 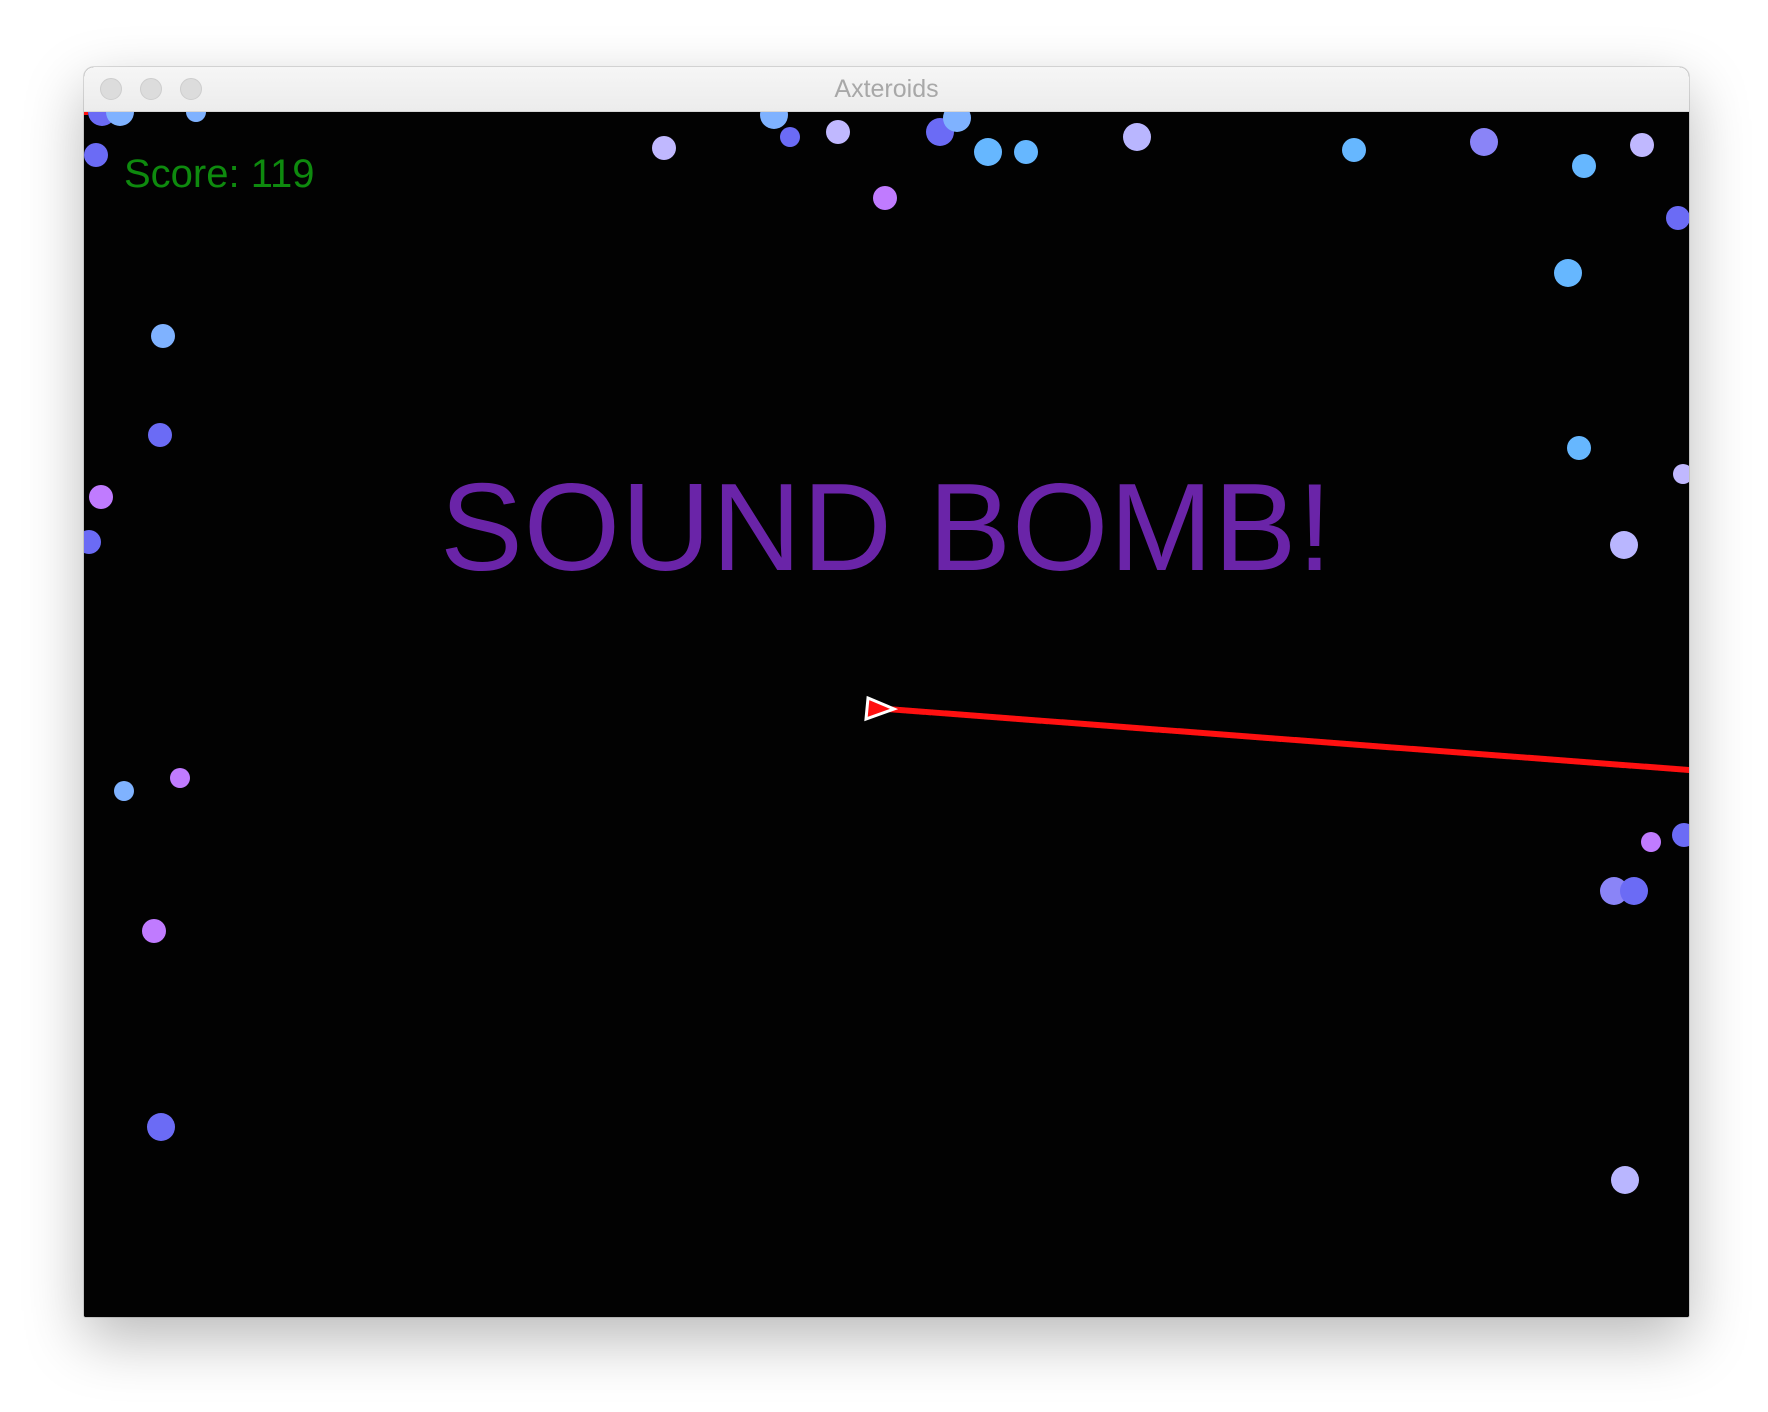 What do you see at coordinates (86, 113) in the screenshot?
I see `laser-fragment` at bounding box center [86, 113].